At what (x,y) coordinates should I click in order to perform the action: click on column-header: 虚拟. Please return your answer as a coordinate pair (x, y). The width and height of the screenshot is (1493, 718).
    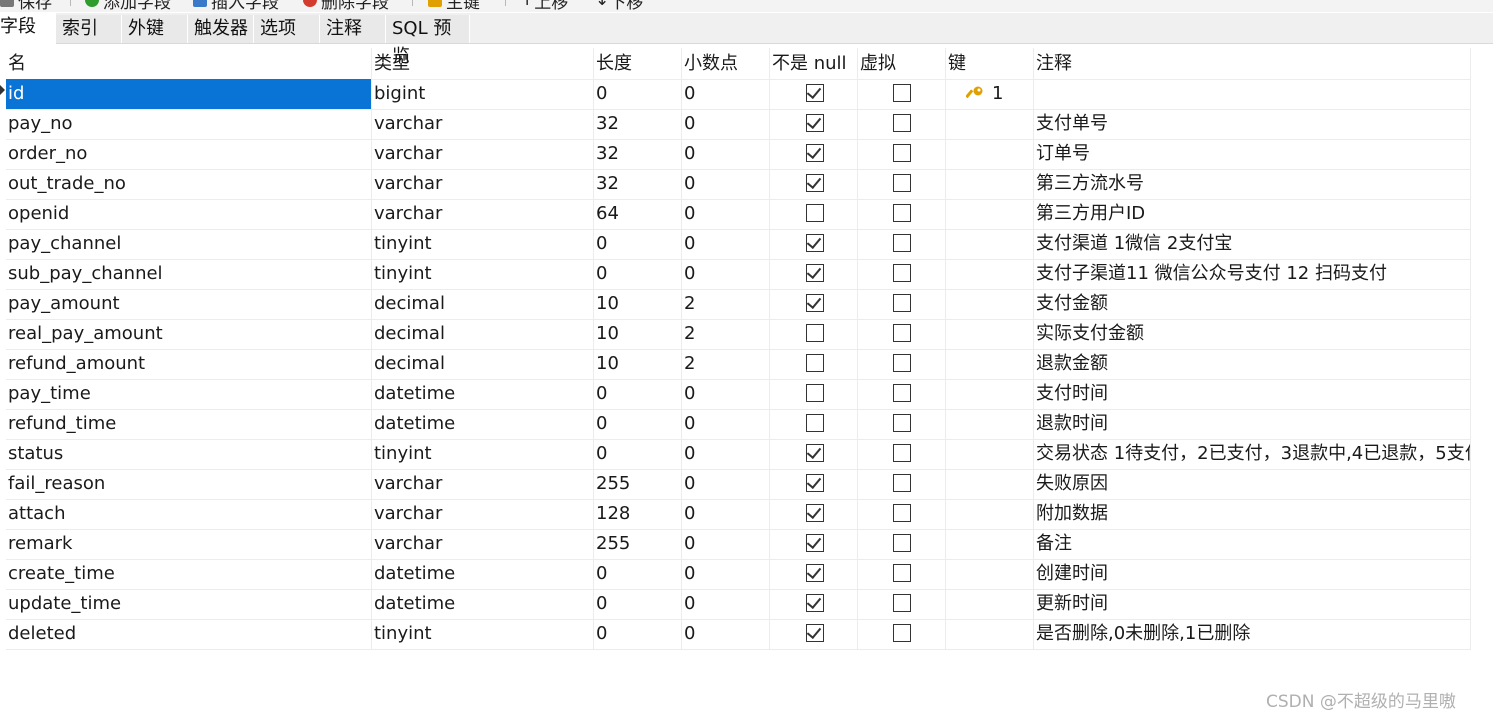
    Looking at the image, I should click on (902, 63).